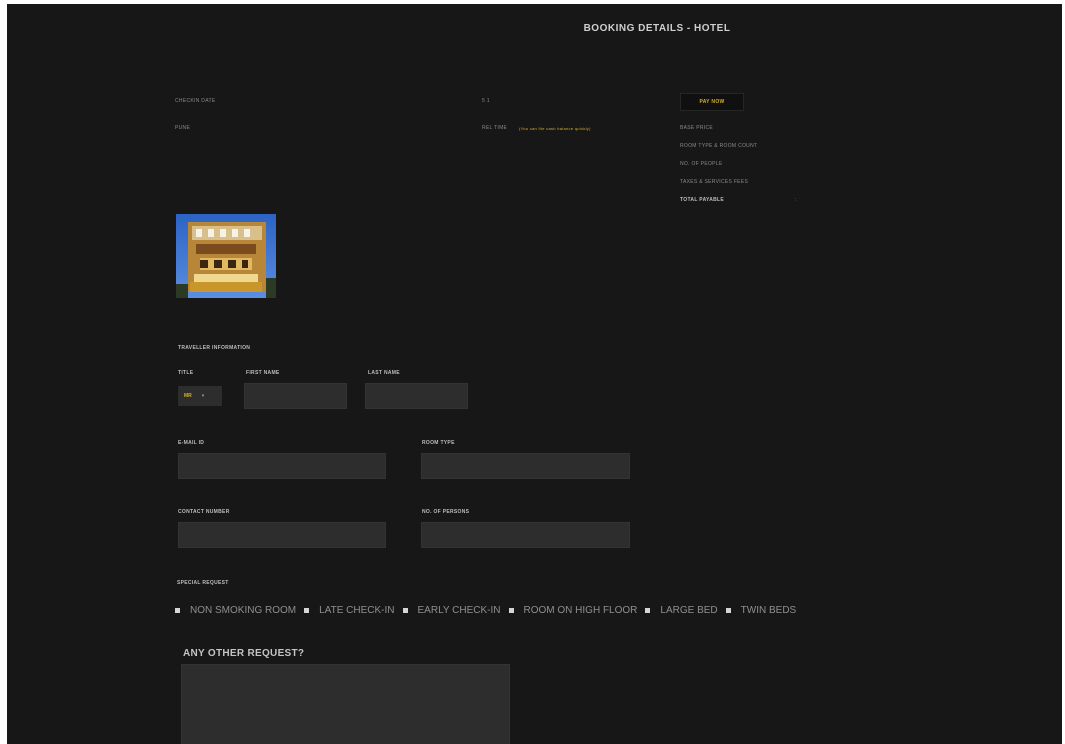  I want to click on page-title: BOOKING DETAILS - HOTEL, so click(657, 28).